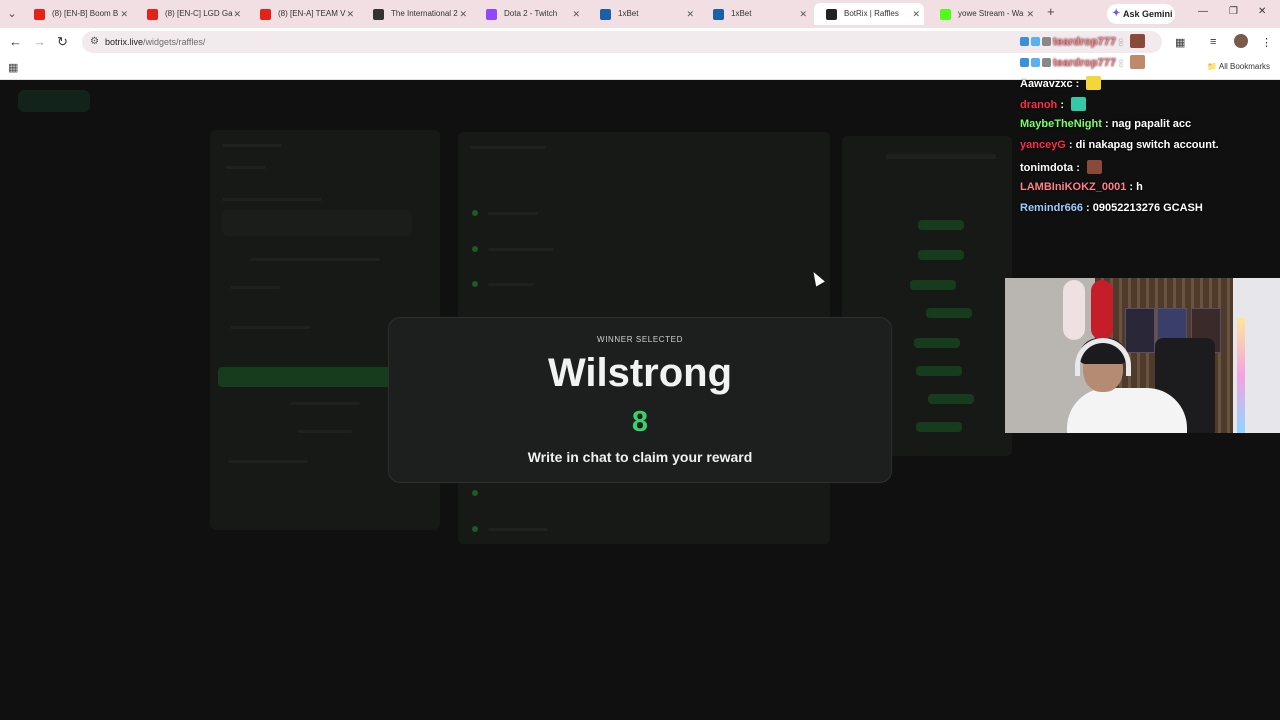 The width and height of the screenshot is (1280, 720). I want to click on all-bookmarks-button: 📁 All Bookmarks, so click(1238, 66).